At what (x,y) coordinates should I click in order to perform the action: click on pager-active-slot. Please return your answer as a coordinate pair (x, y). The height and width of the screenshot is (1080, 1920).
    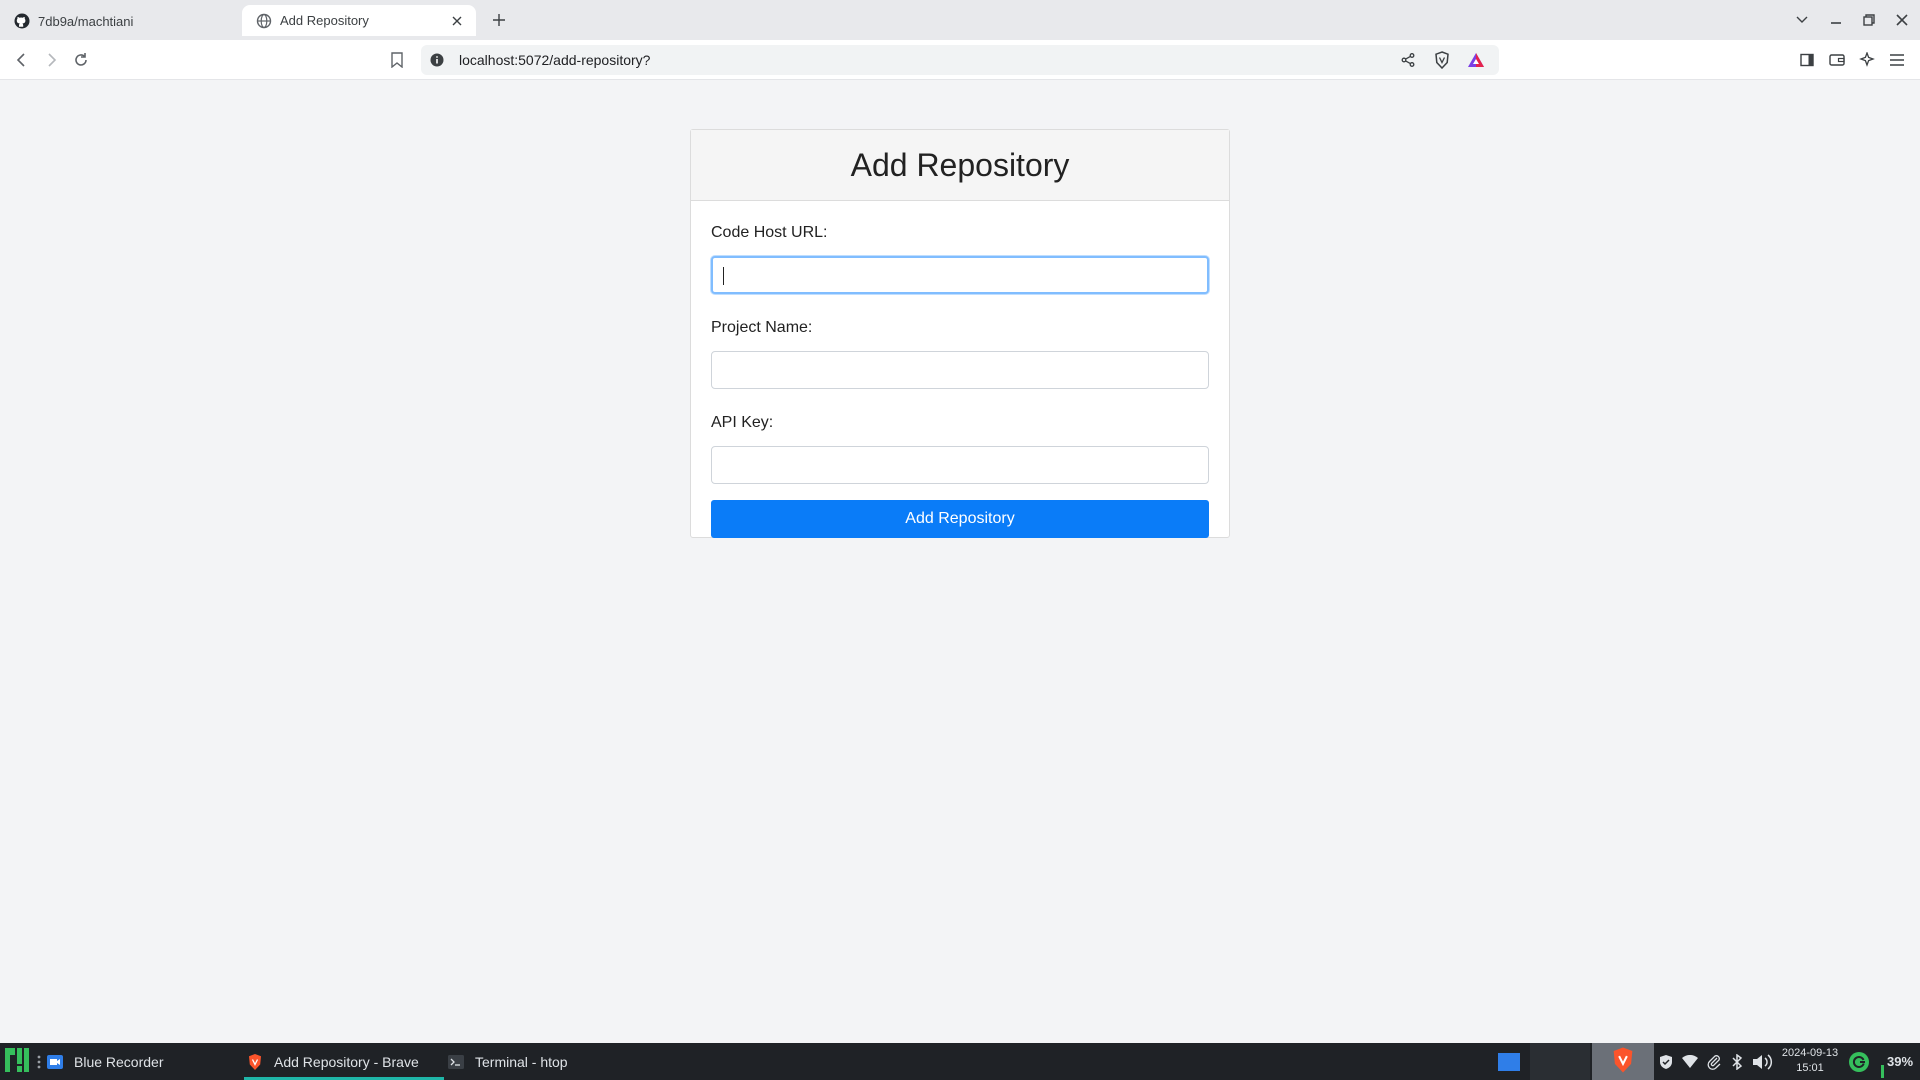
    Looking at the image, I should click on (1623, 1061).